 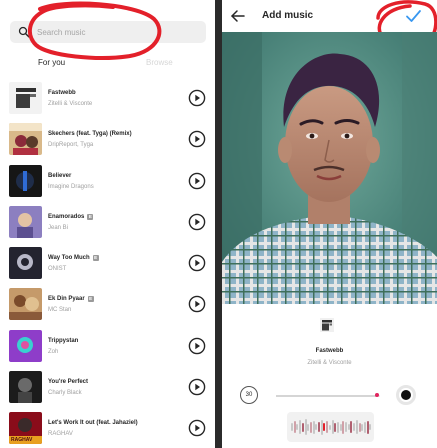 What do you see at coordinates (413, 16) in the screenshot?
I see `checkmark-icon` at bounding box center [413, 16].